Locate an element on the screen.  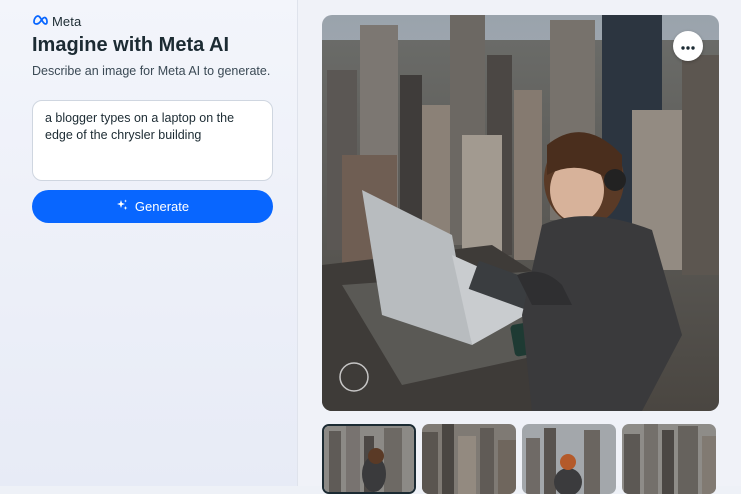
more-horizontal-icon is located at coordinates (688, 46).